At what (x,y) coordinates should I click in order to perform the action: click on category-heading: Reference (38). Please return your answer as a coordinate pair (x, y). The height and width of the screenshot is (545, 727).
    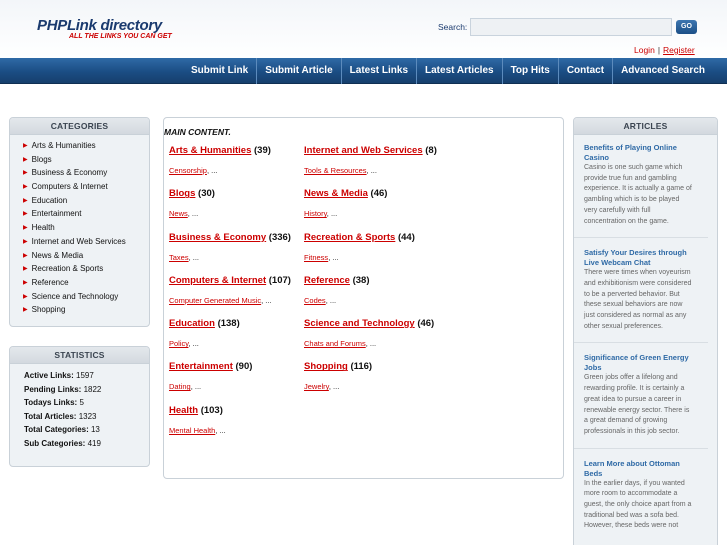
    Looking at the image, I should click on (374, 280).